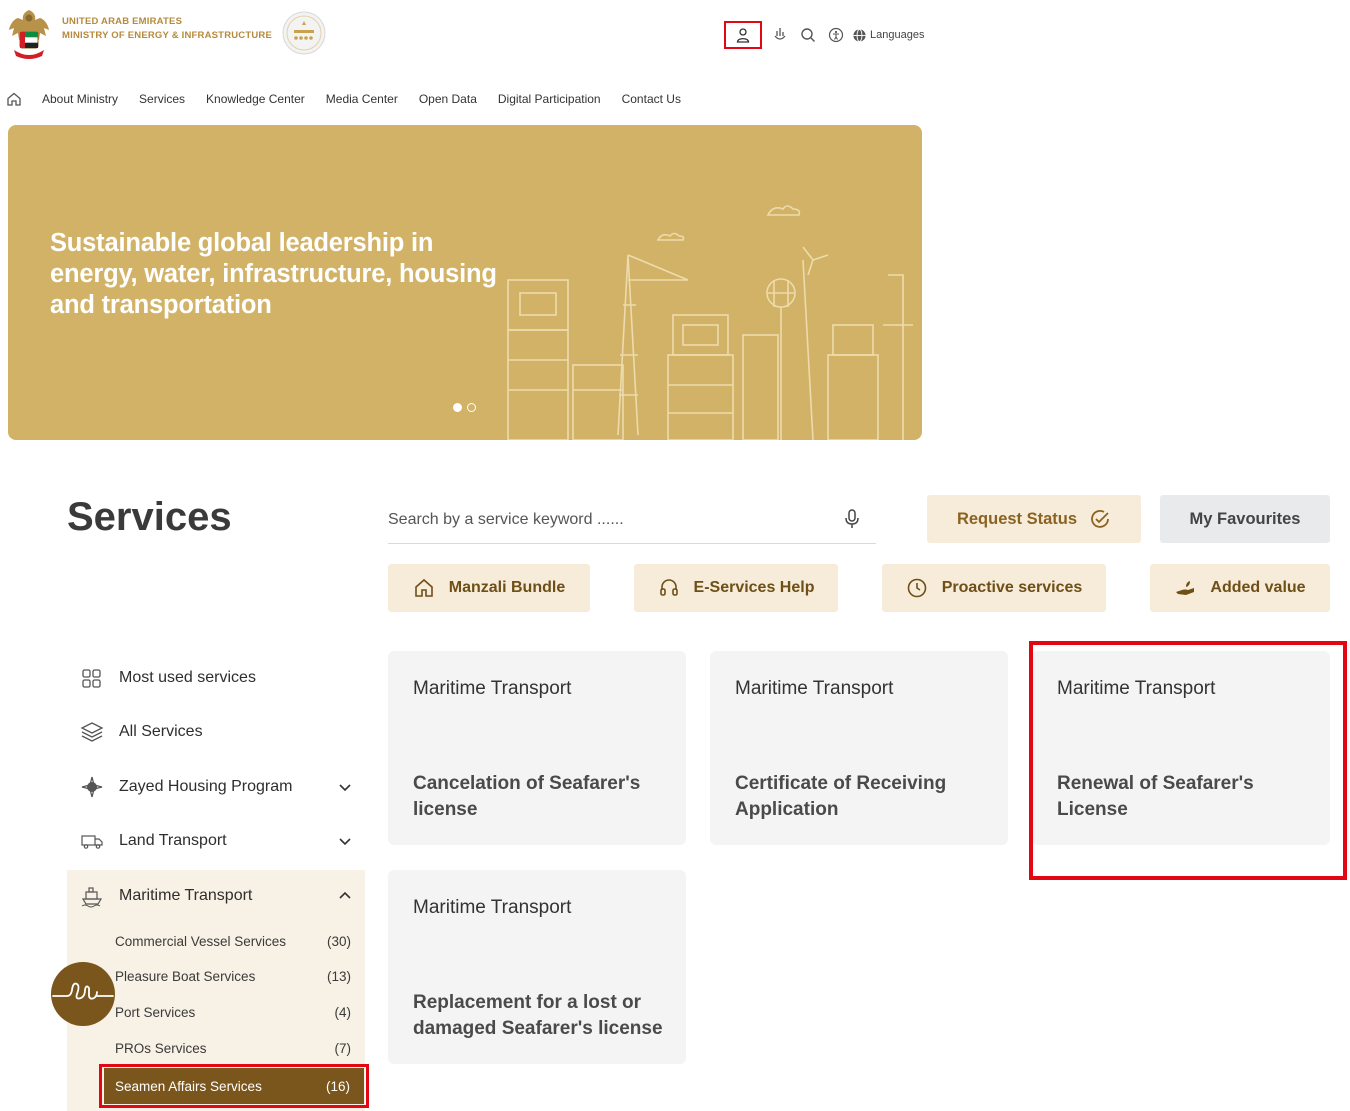 The height and width of the screenshot is (1111, 1350). What do you see at coordinates (92, 897) in the screenshot?
I see `ship-icon` at bounding box center [92, 897].